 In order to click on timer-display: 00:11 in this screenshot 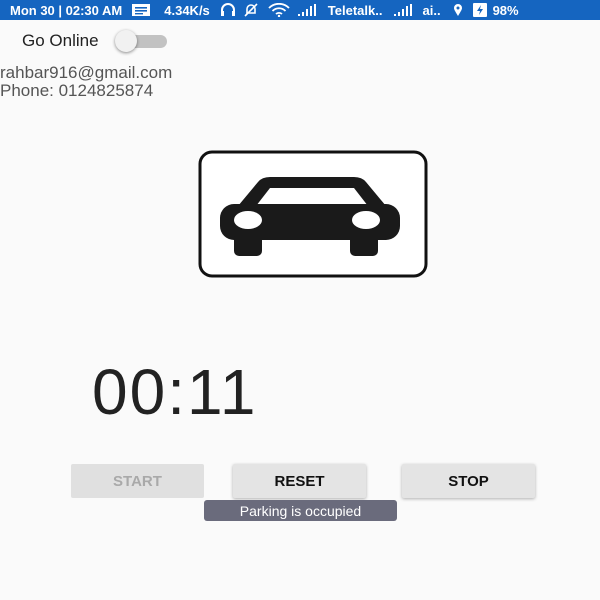, I will do `click(175, 392)`.